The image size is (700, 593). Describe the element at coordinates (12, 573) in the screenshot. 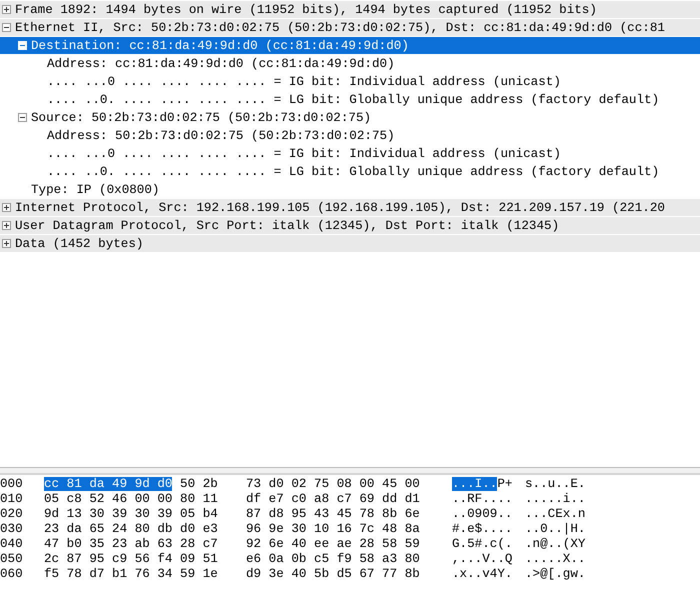

I see `offset-label: 060` at that location.